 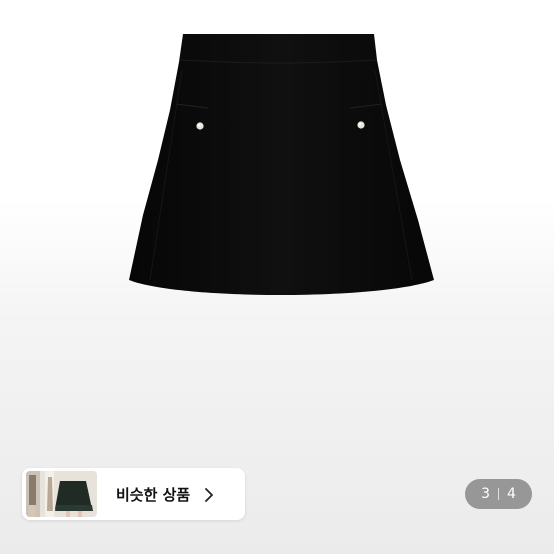 I want to click on similar-products-button: 비슷한 상품, so click(x=133, y=494).